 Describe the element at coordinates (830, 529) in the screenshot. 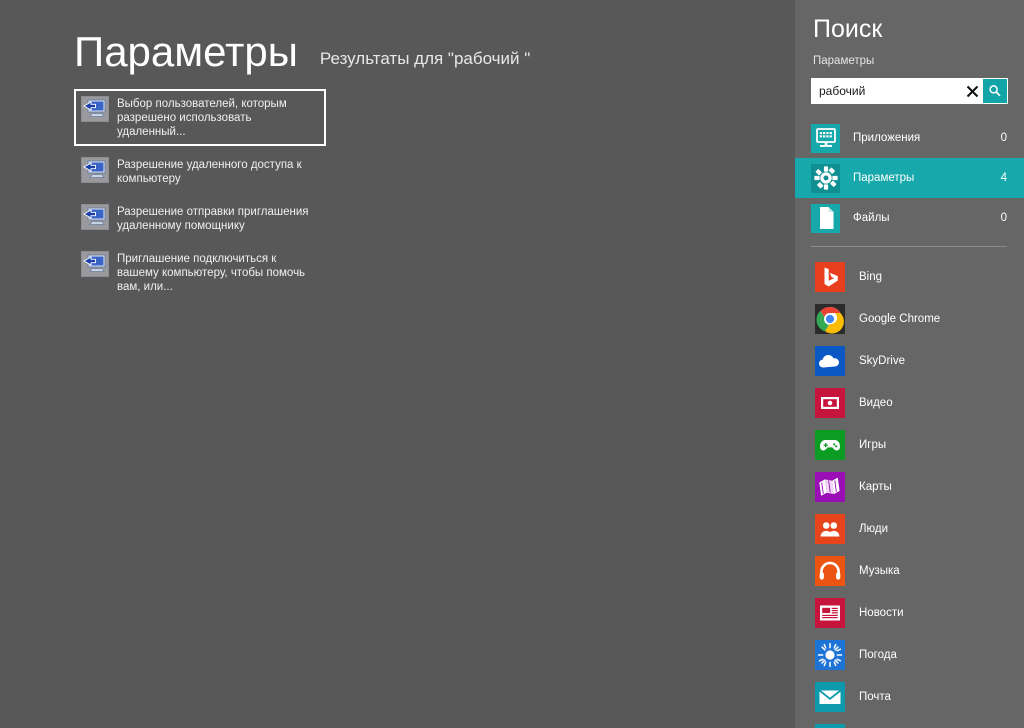

I see `people-icon` at that location.